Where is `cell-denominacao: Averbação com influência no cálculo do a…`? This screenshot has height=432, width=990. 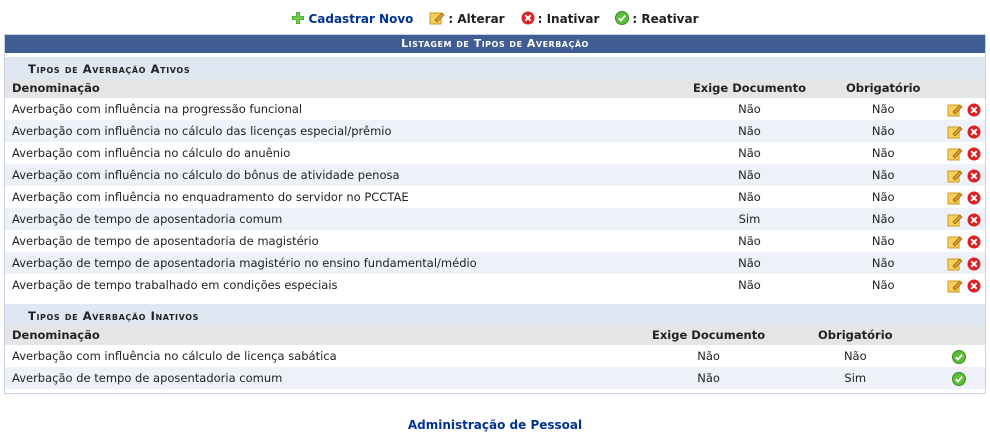 cell-denominacao: Averbação com influência no cálculo do a… is located at coordinates (151, 153).